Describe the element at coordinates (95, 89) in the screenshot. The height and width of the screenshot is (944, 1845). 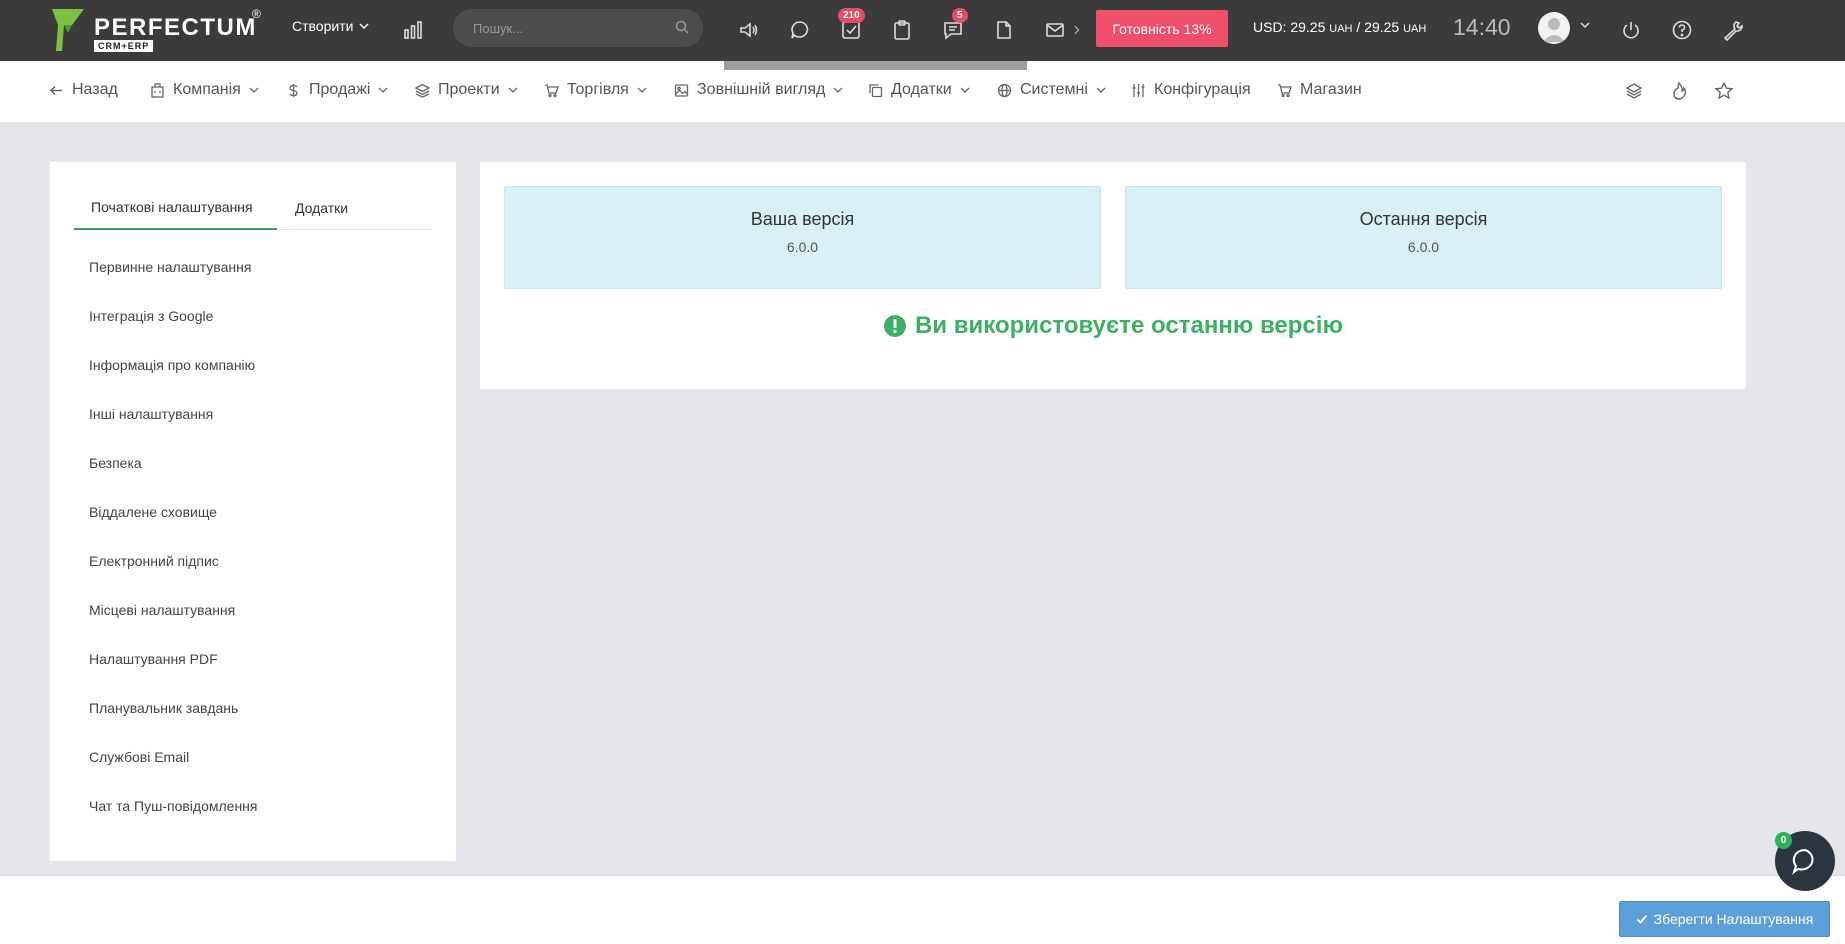
I see `nav-back-label: Назад` at that location.